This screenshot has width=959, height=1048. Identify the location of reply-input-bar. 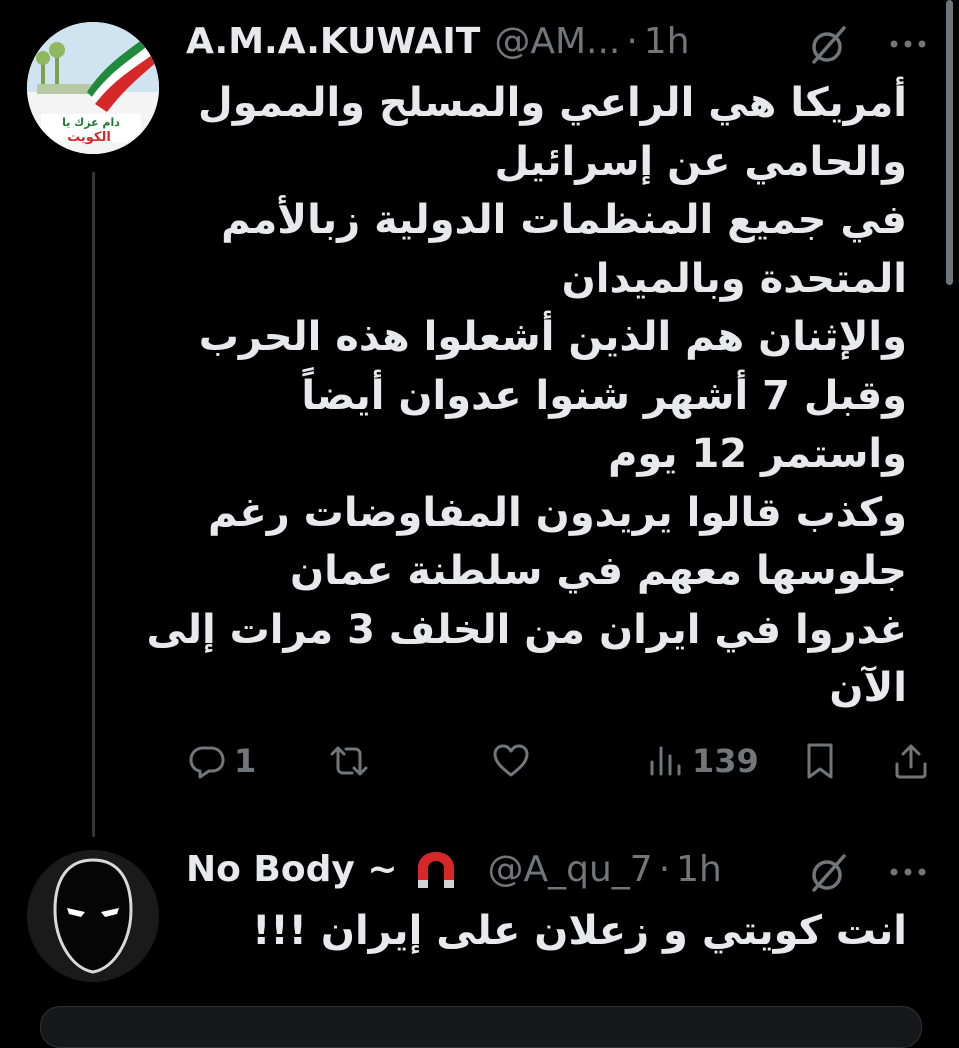
(481, 1027).